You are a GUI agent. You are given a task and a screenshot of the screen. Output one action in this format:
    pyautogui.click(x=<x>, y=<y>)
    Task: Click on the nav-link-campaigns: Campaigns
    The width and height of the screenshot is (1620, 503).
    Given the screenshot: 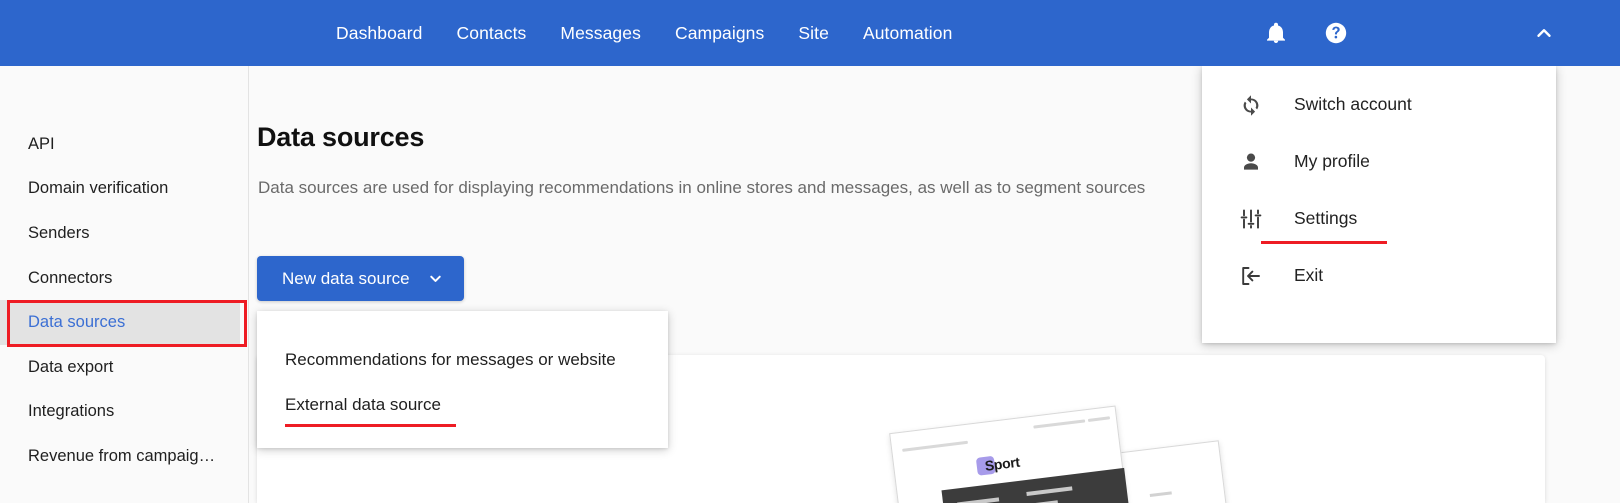 What is the action you would take?
    pyautogui.click(x=719, y=33)
    